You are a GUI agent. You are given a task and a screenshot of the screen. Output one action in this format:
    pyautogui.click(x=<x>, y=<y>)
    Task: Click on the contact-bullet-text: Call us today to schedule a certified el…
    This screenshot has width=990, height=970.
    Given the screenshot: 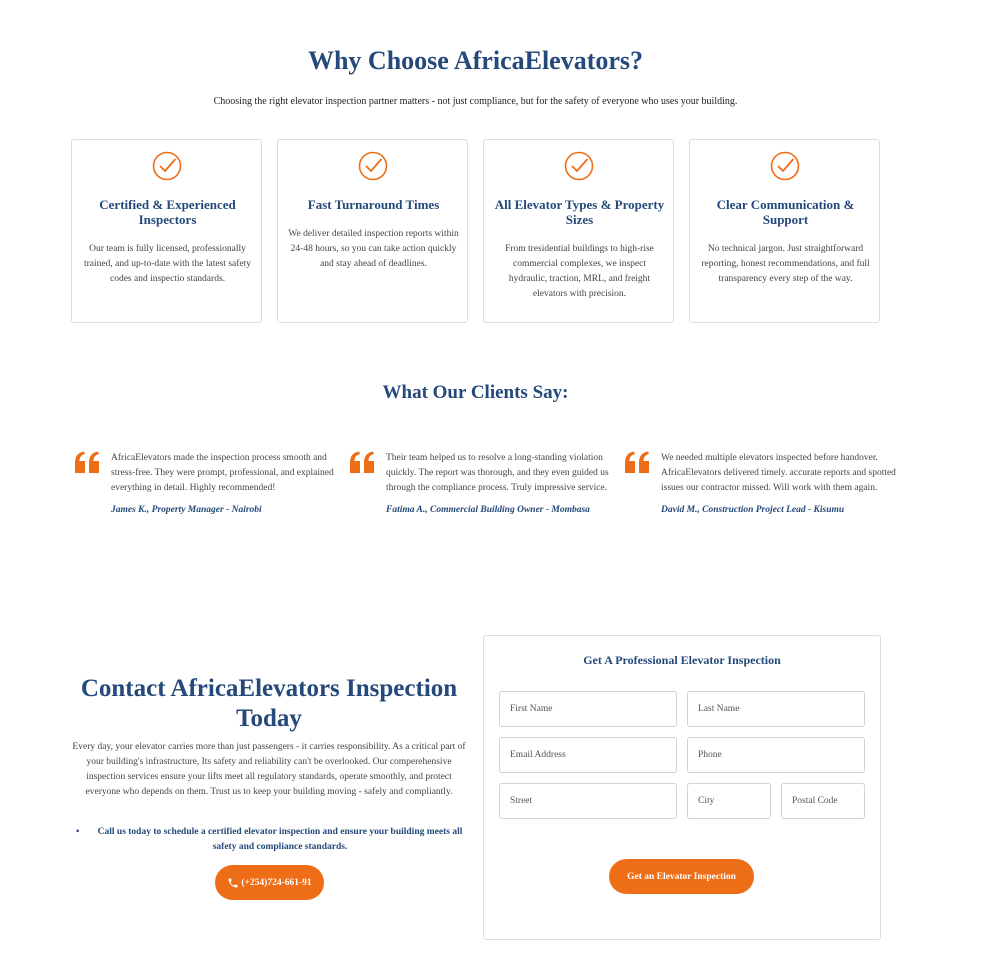 What is the action you would take?
    pyautogui.click(x=280, y=839)
    